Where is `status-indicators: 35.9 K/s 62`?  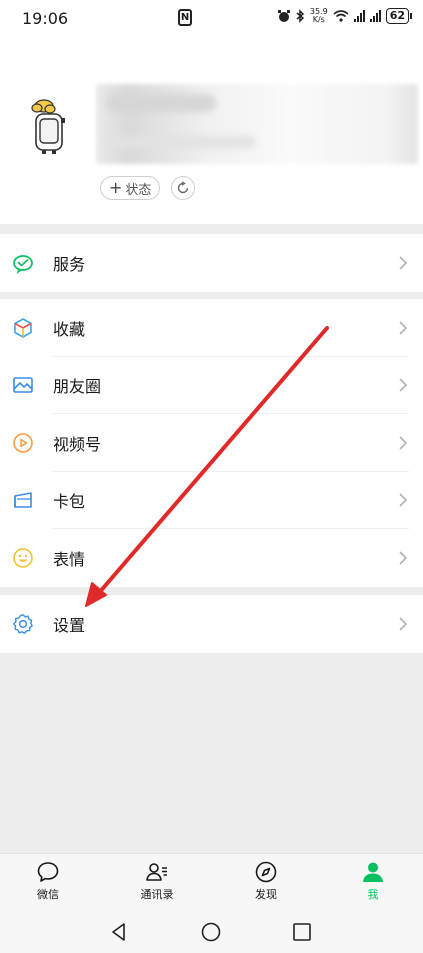 status-indicators: 35.9 K/s 62 is located at coordinates (345, 16).